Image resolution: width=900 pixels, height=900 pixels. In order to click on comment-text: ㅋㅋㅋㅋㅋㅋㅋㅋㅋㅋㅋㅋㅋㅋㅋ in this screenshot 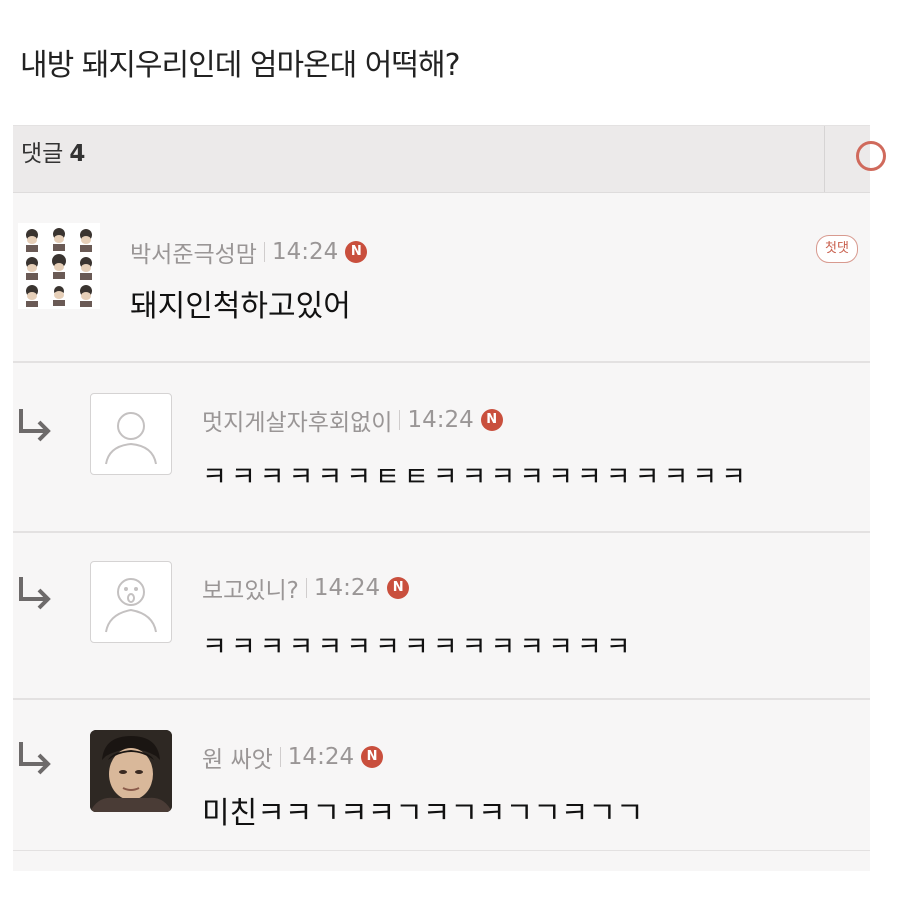, I will do `click(418, 647)`.